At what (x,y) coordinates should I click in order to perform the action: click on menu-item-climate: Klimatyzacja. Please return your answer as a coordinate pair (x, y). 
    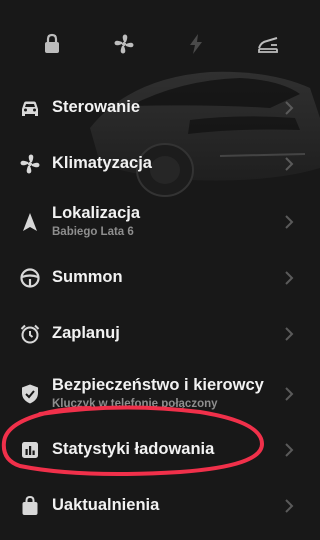
    Looking at the image, I should click on (160, 165).